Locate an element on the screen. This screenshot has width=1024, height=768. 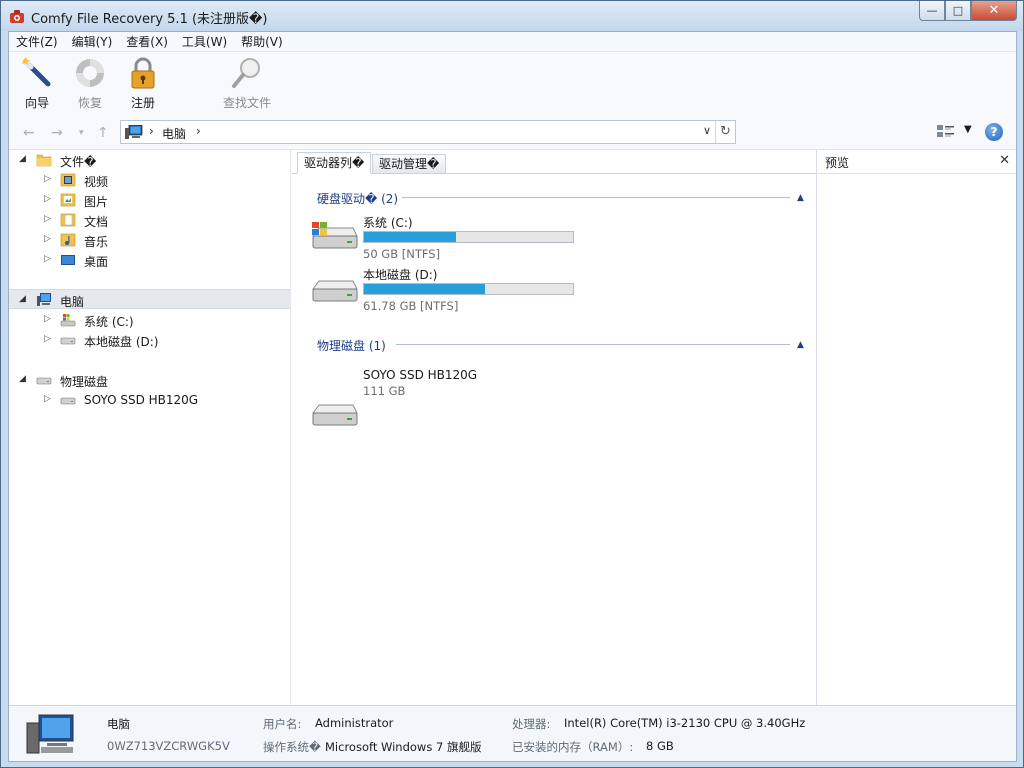
tree-label-physical-disks: 物理磁盘 is located at coordinates (84, 382).